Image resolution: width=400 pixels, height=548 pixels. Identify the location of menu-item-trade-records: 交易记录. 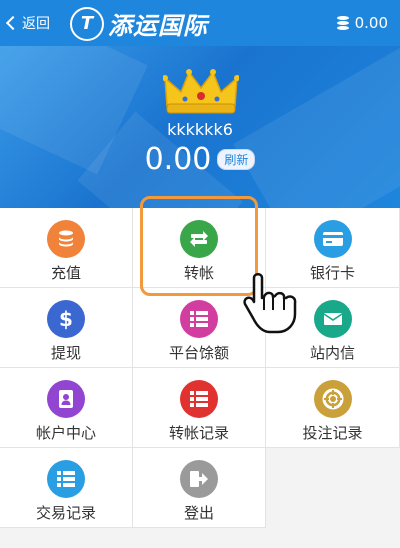
(66, 488).